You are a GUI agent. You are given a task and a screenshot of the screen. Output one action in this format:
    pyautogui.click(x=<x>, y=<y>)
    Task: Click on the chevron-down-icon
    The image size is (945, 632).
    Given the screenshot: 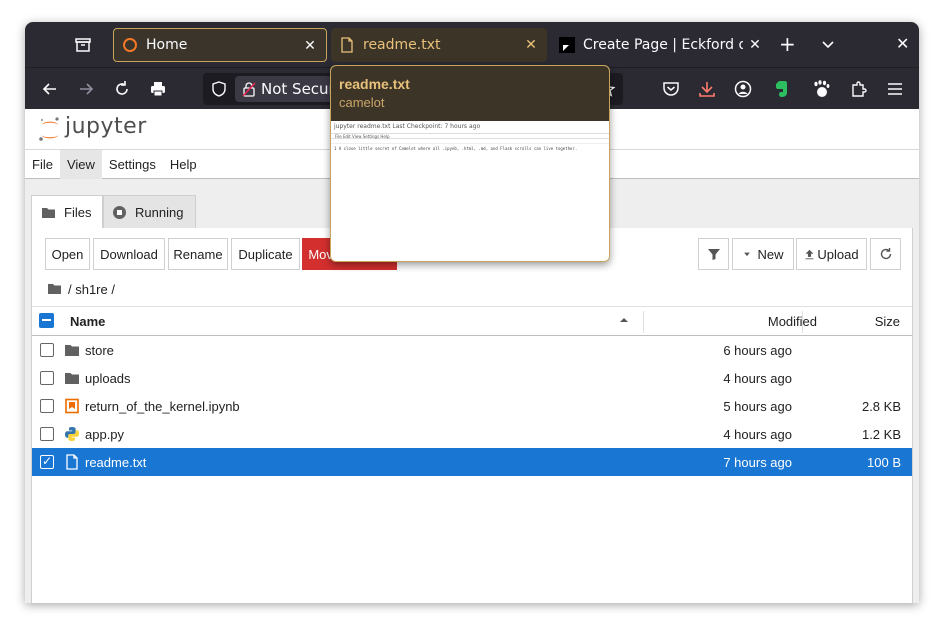 What is the action you would take?
    pyautogui.click(x=828, y=44)
    